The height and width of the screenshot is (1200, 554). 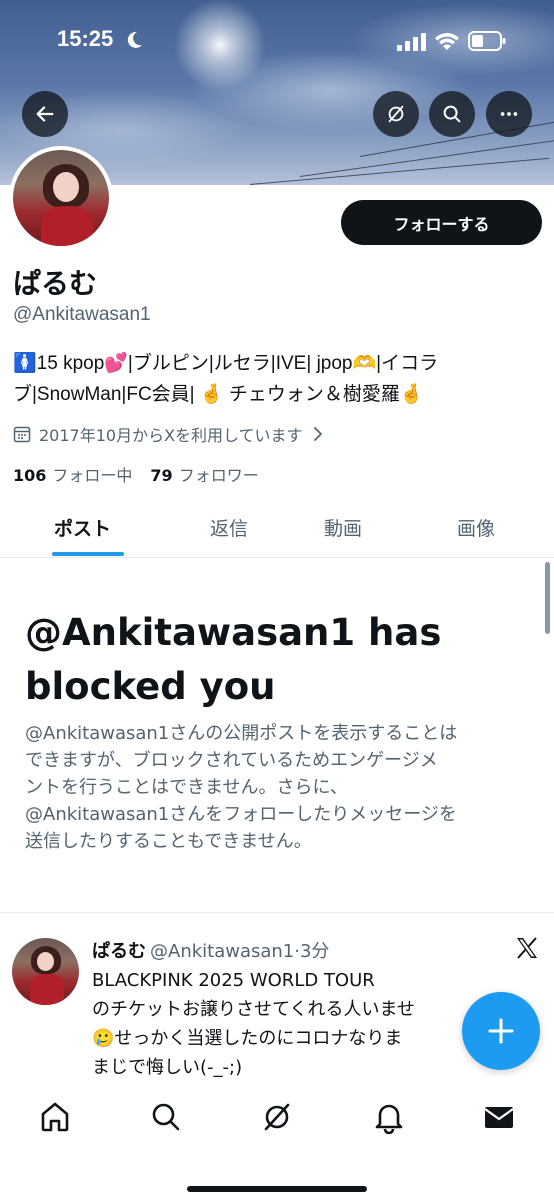 I want to click on search-button, so click(x=452, y=114).